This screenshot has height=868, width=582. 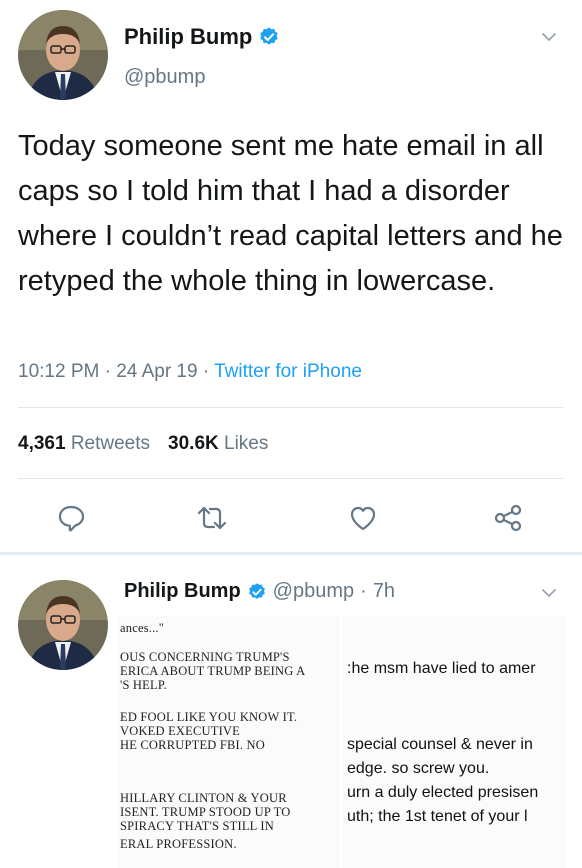 I want to click on tweet-date: 24 Apr 19, so click(x=156, y=371).